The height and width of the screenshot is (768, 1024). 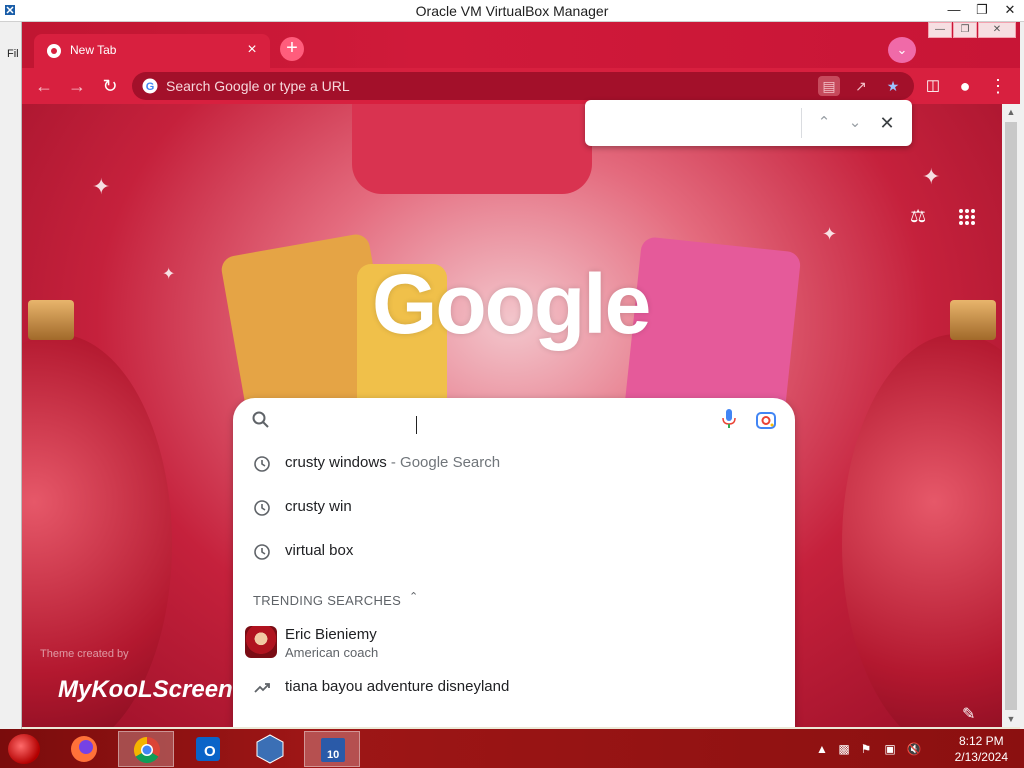 What do you see at coordinates (1011, 112) in the screenshot?
I see `scroll-up-icon: ▲` at bounding box center [1011, 112].